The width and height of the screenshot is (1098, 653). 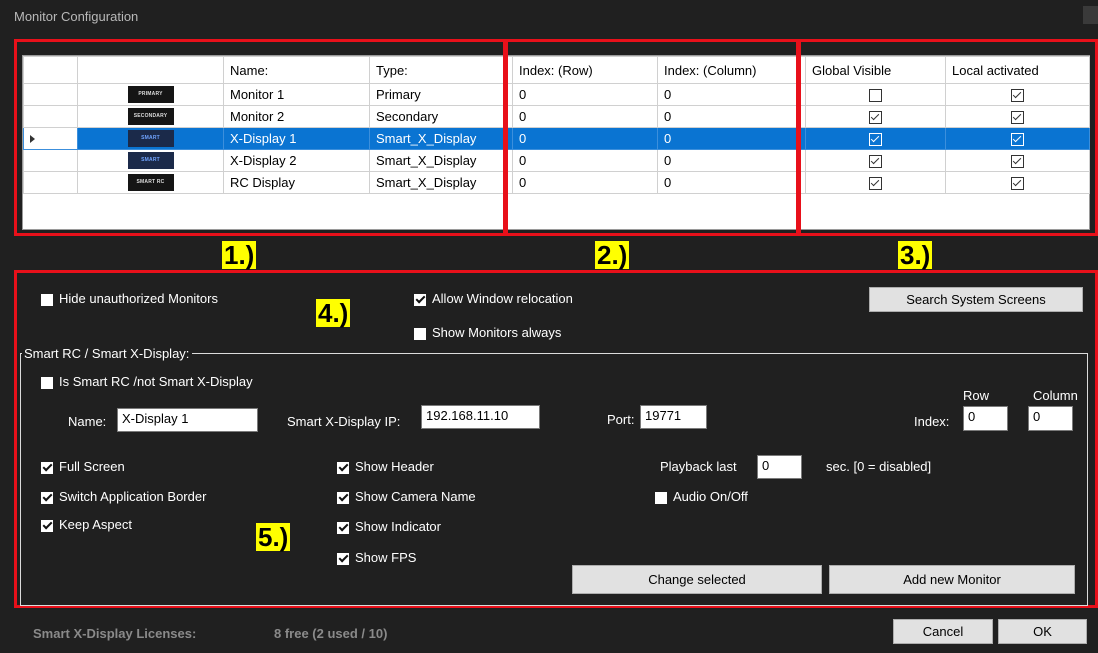 I want to click on hide-unauthorized-label: Hide unauthorized Monitors, so click(x=138, y=298).